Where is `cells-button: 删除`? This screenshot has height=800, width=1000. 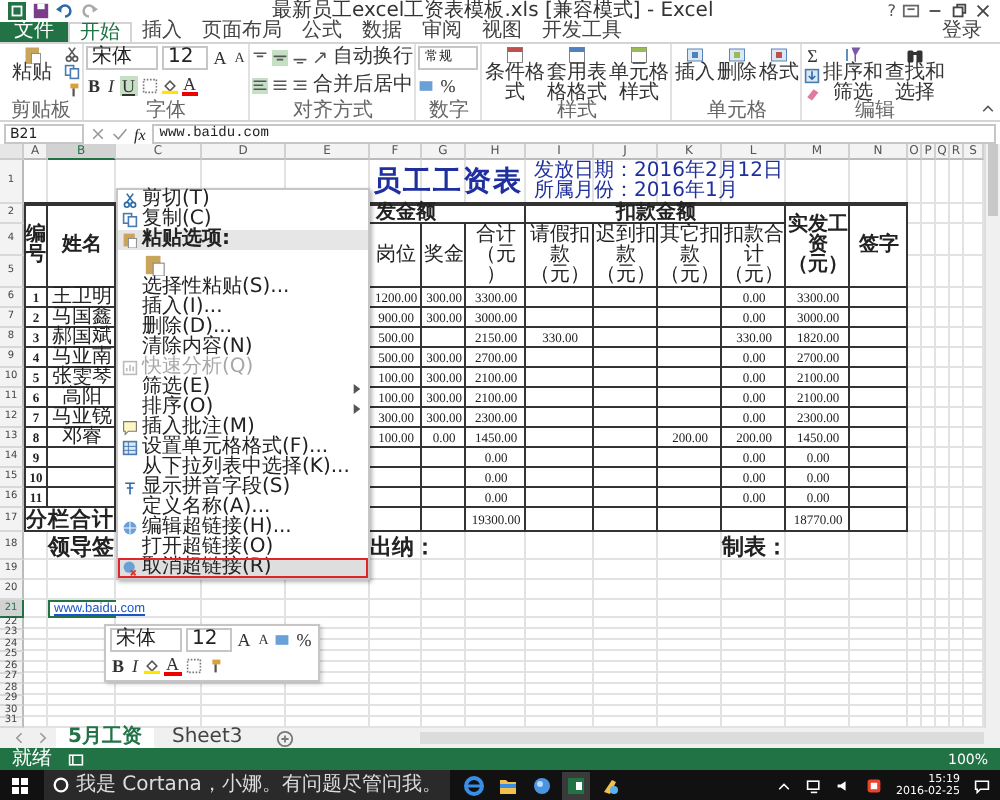 cells-button: 删除 is located at coordinates (736, 65).